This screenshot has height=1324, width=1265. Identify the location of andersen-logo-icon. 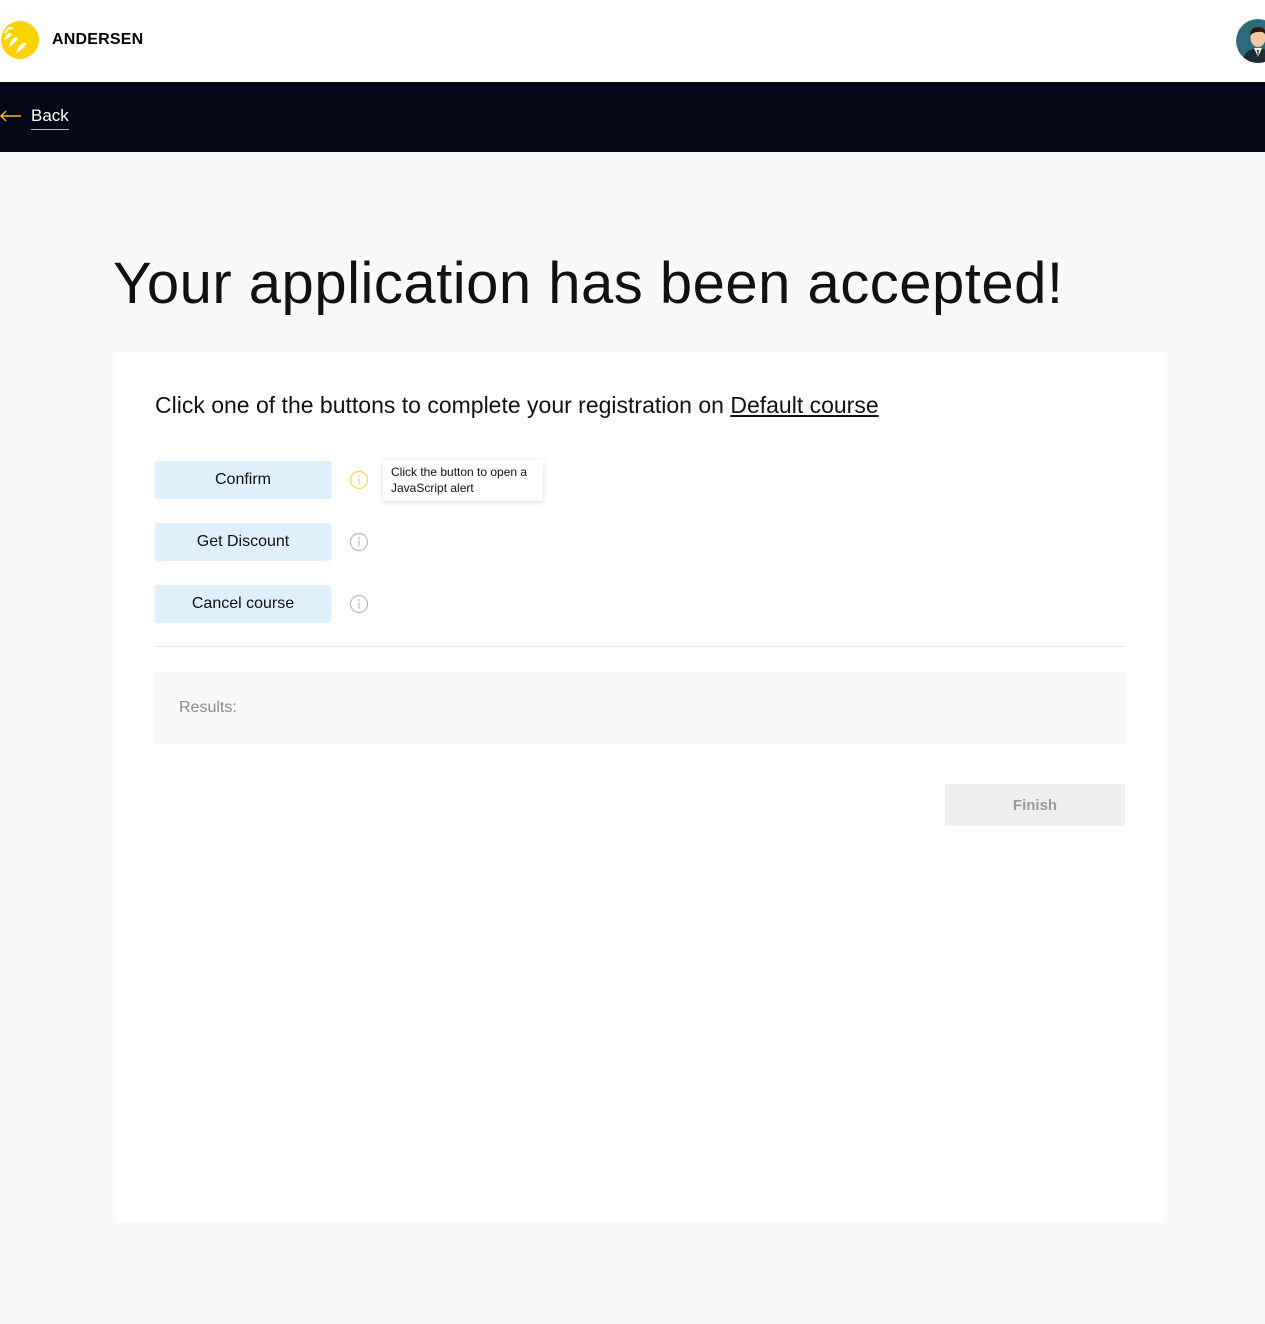
(20, 40).